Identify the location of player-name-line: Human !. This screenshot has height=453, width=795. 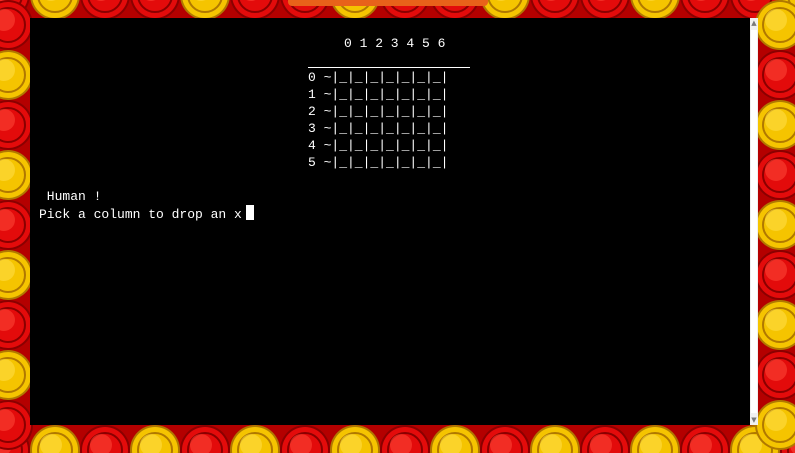
(70, 196).